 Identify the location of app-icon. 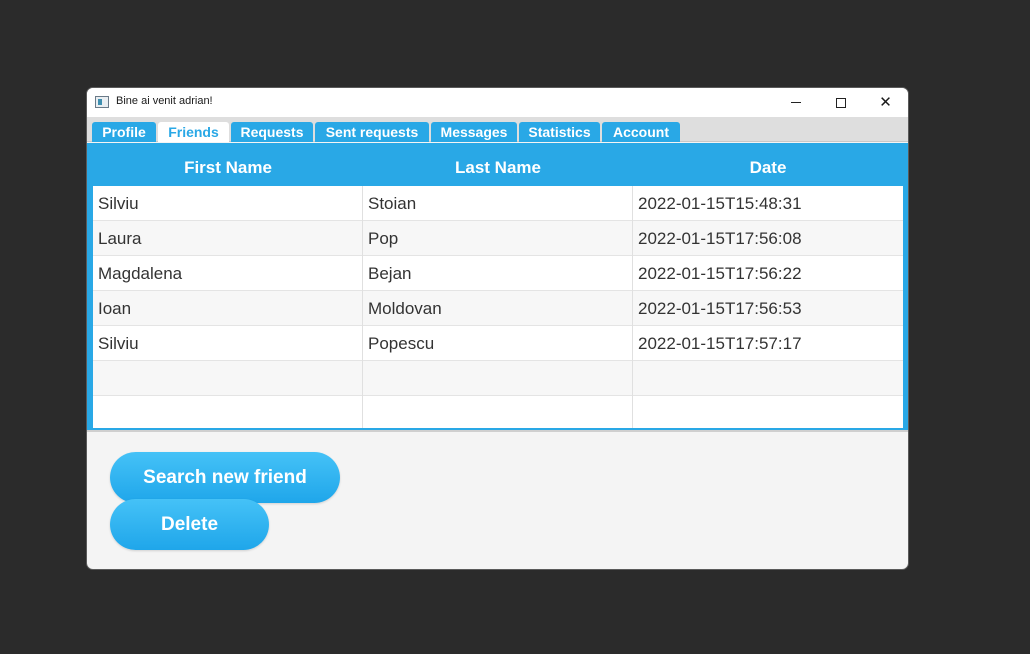
(102, 102).